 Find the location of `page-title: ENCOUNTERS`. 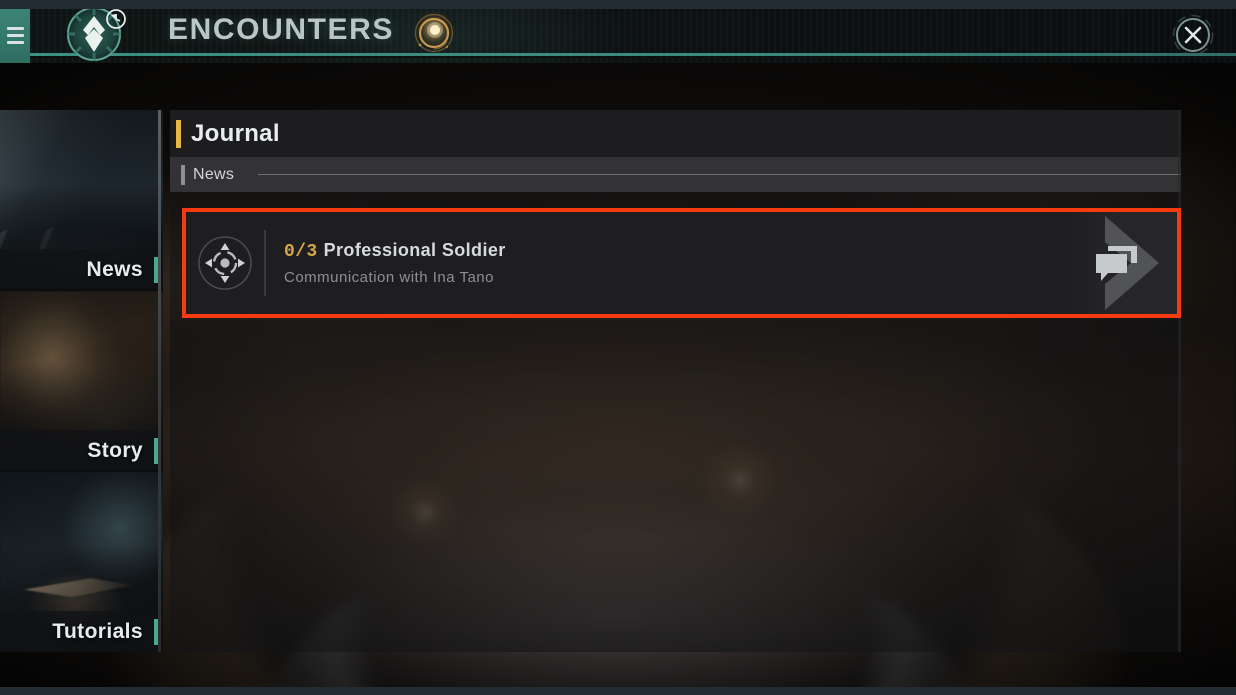

page-title: ENCOUNTERS is located at coordinates (281, 29).